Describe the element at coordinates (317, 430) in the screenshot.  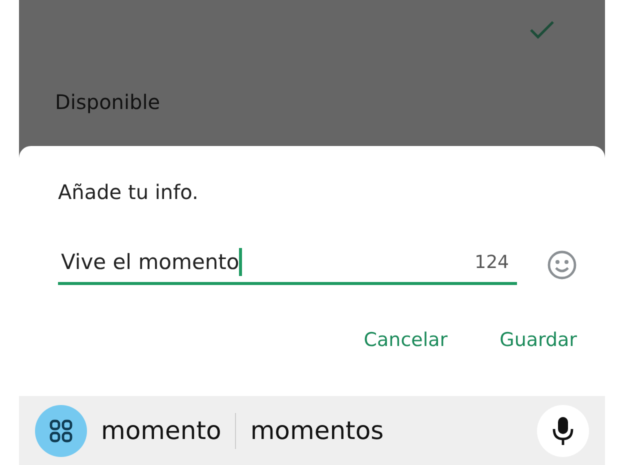
I see `word-suggestion: momentos` at that location.